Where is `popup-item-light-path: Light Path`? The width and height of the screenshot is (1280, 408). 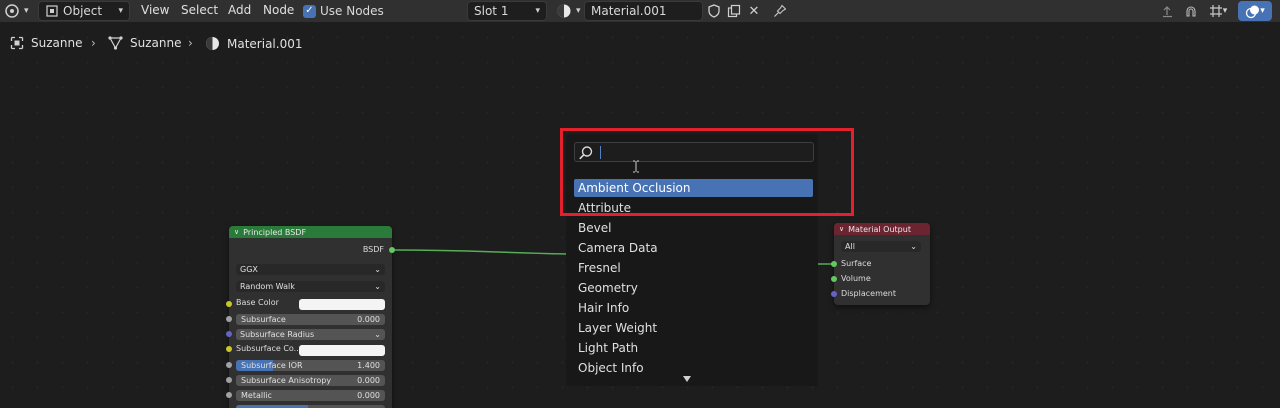
popup-item-light-path: Light Path is located at coordinates (693, 348).